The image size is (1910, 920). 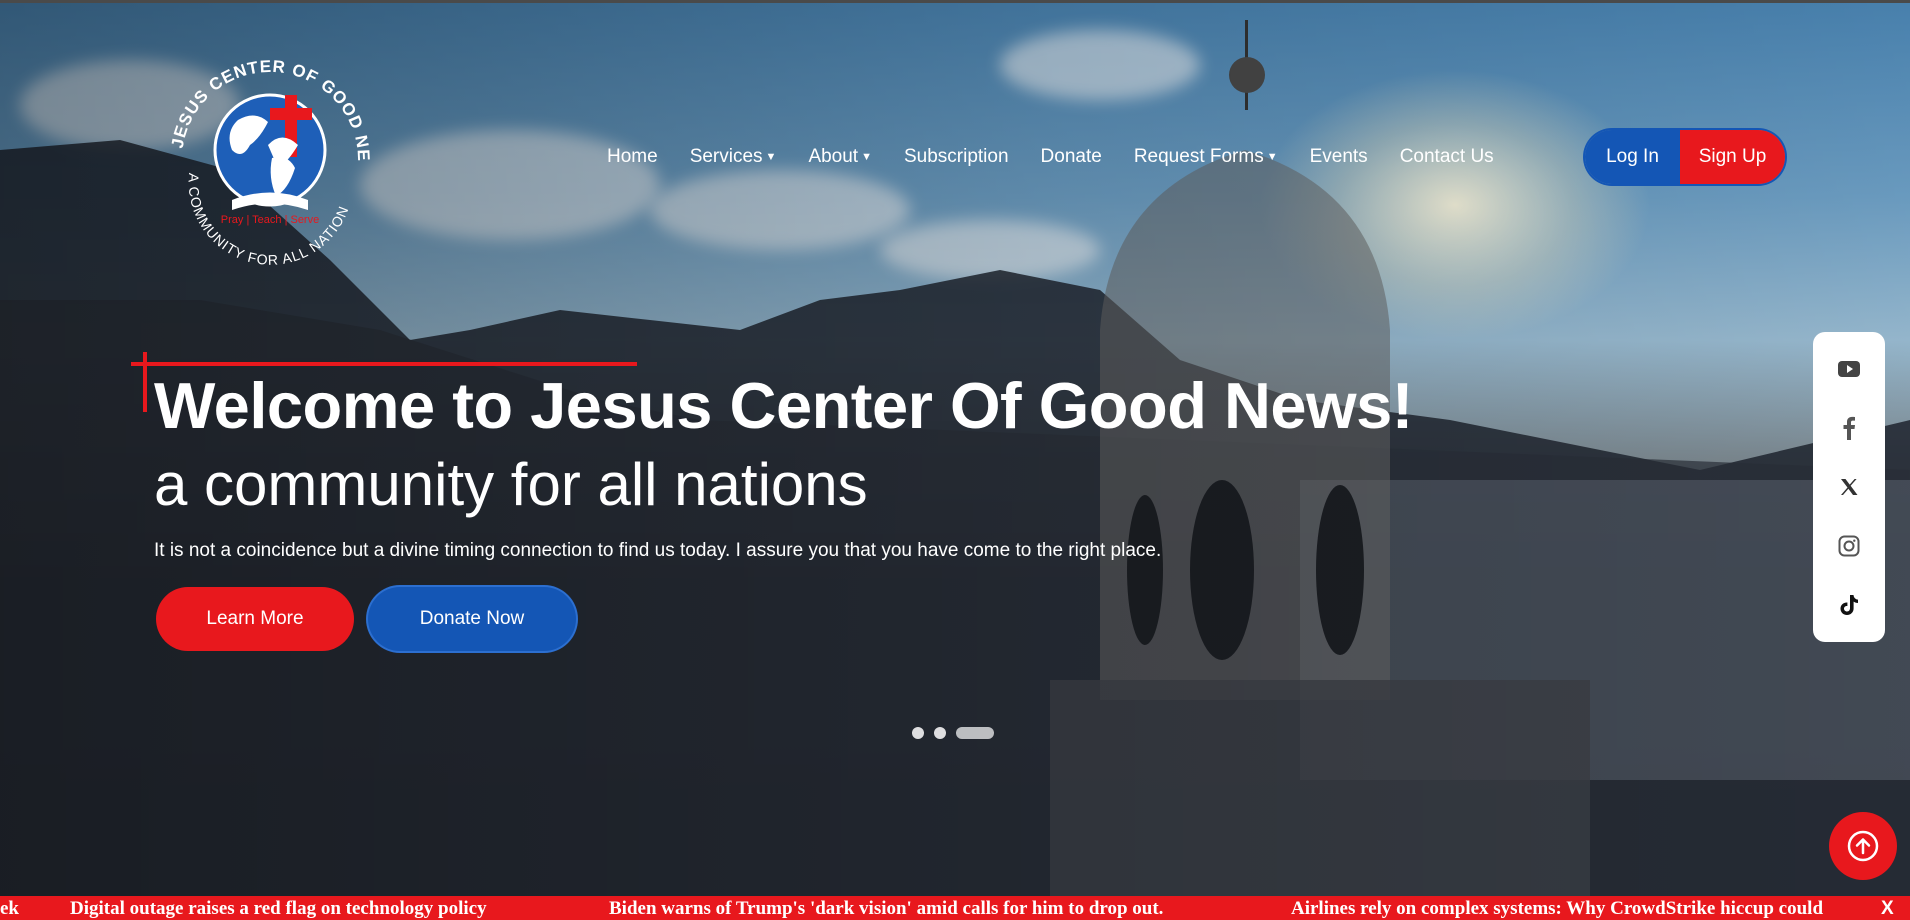 I want to click on nav-item-label: Subscription, so click(x=956, y=156).